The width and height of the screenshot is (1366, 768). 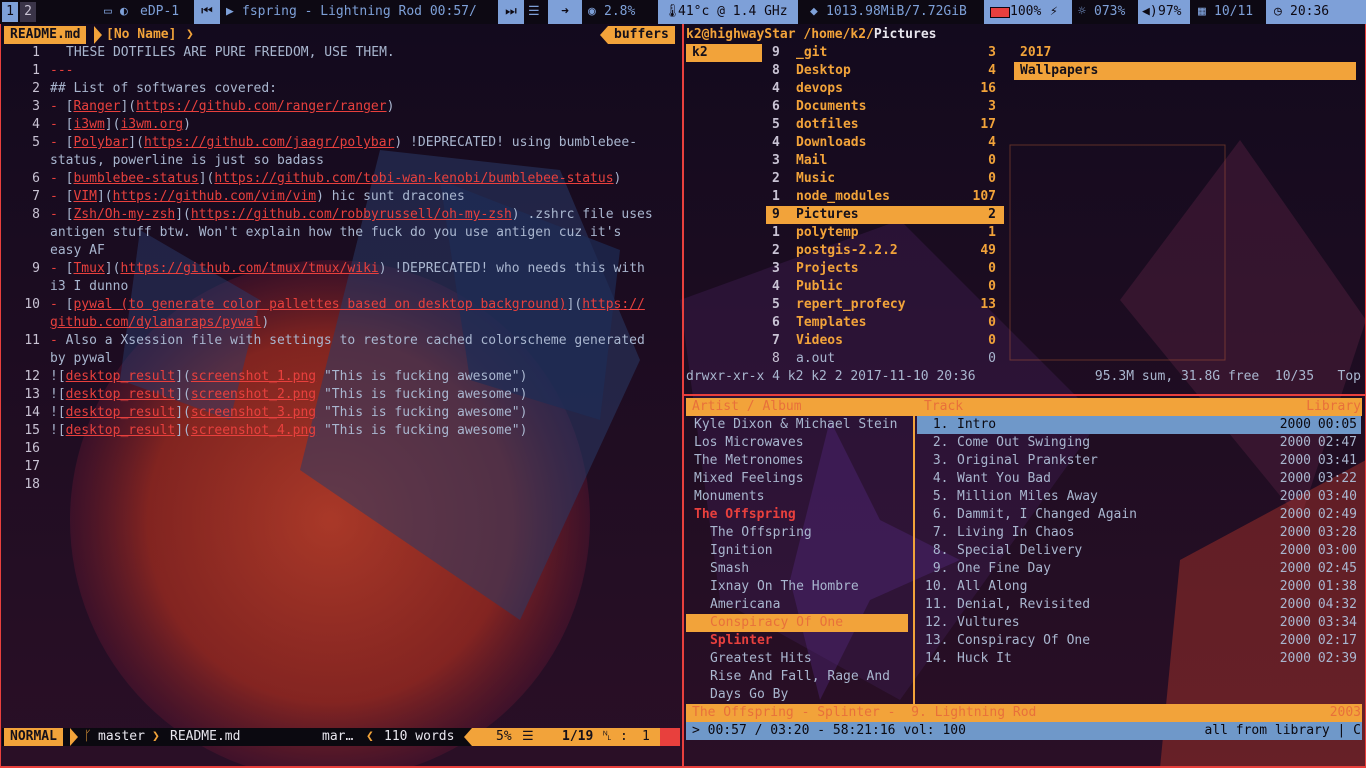 What do you see at coordinates (885, 341) in the screenshot?
I see `directory-entry: 7 Videos 0` at bounding box center [885, 341].